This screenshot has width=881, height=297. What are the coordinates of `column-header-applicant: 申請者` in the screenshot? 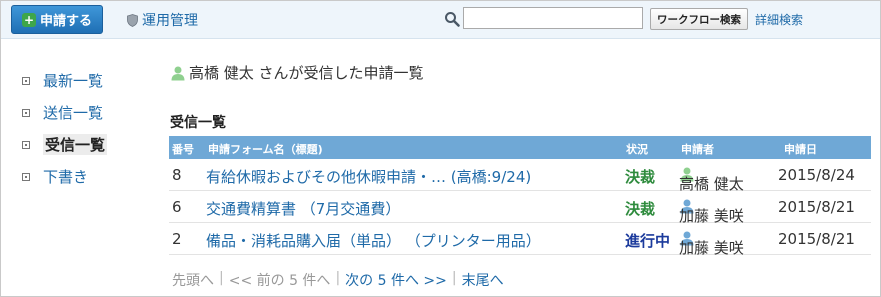 It's located at (697, 149).